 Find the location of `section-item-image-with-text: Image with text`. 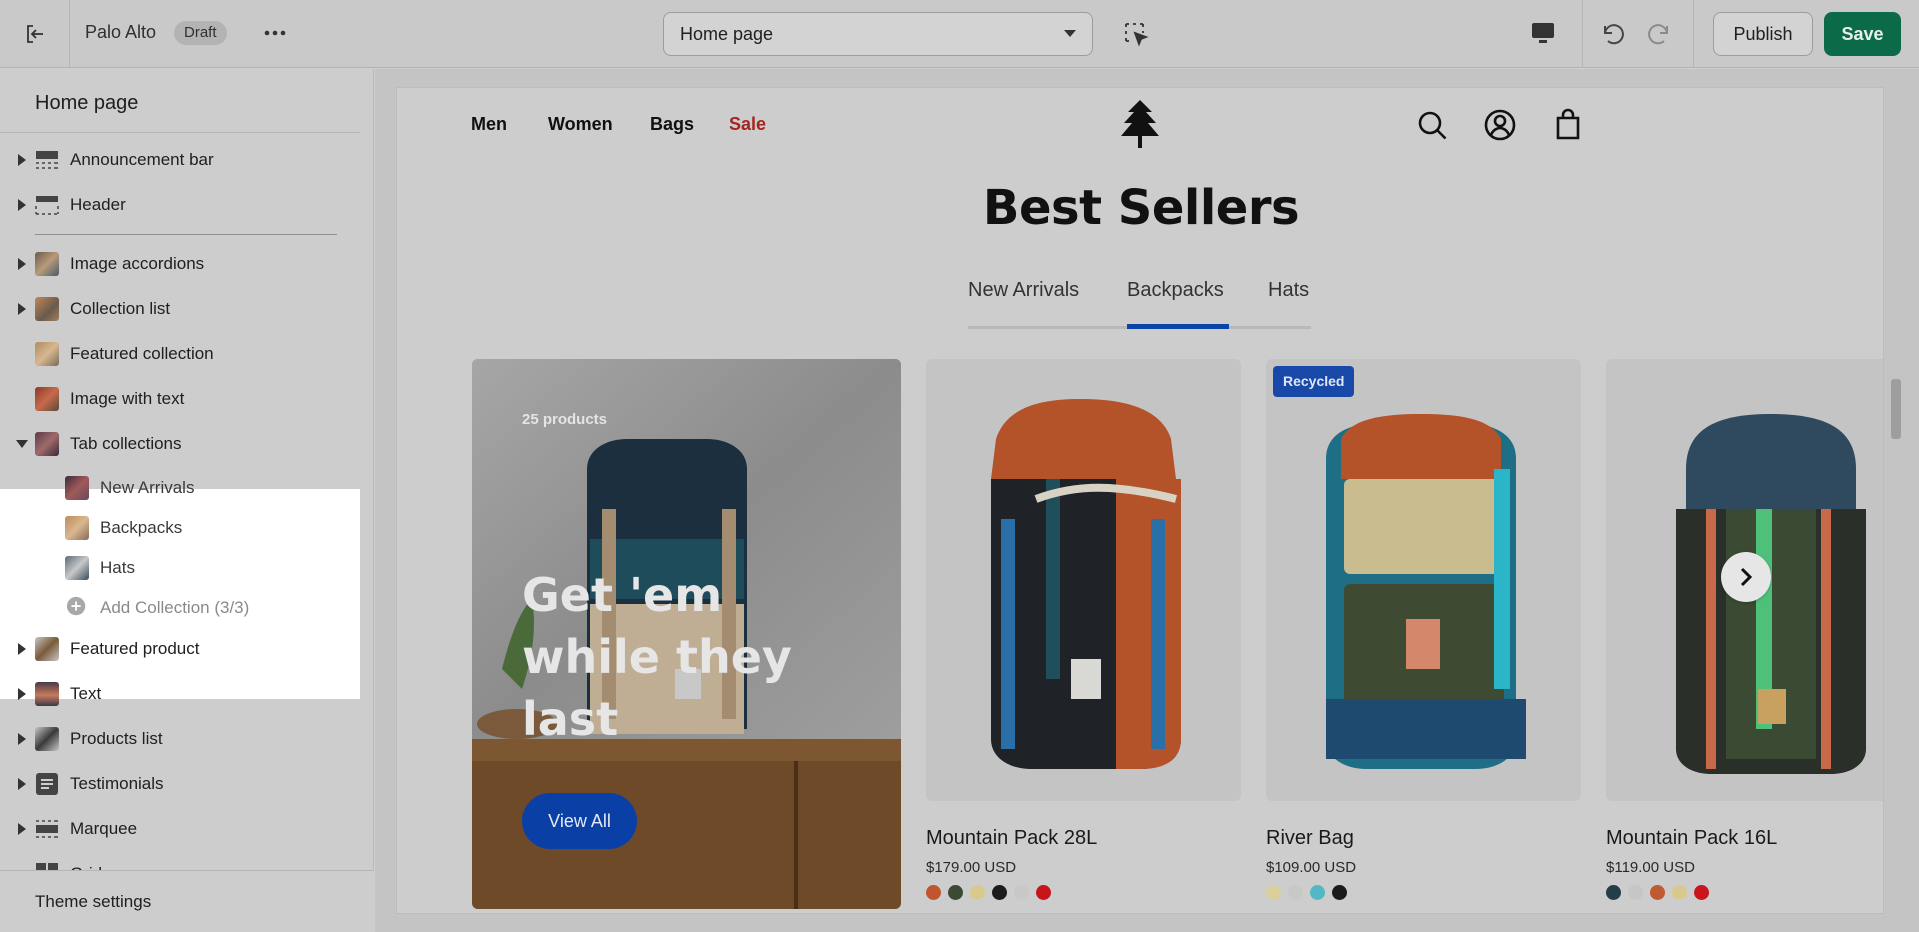

section-item-image-with-text: Image with text is located at coordinates (180, 399).